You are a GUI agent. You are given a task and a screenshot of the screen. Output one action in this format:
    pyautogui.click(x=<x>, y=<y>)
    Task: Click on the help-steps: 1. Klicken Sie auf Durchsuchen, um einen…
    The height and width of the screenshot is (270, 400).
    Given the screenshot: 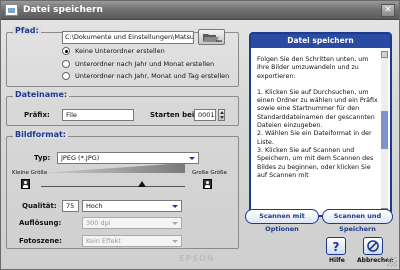 What is the action you would take?
    pyautogui.click(x=317, y=133)
    